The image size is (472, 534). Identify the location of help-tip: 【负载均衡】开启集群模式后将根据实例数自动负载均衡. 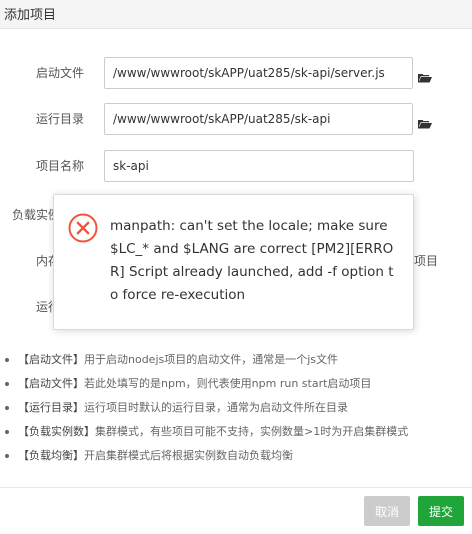
(236, 456).